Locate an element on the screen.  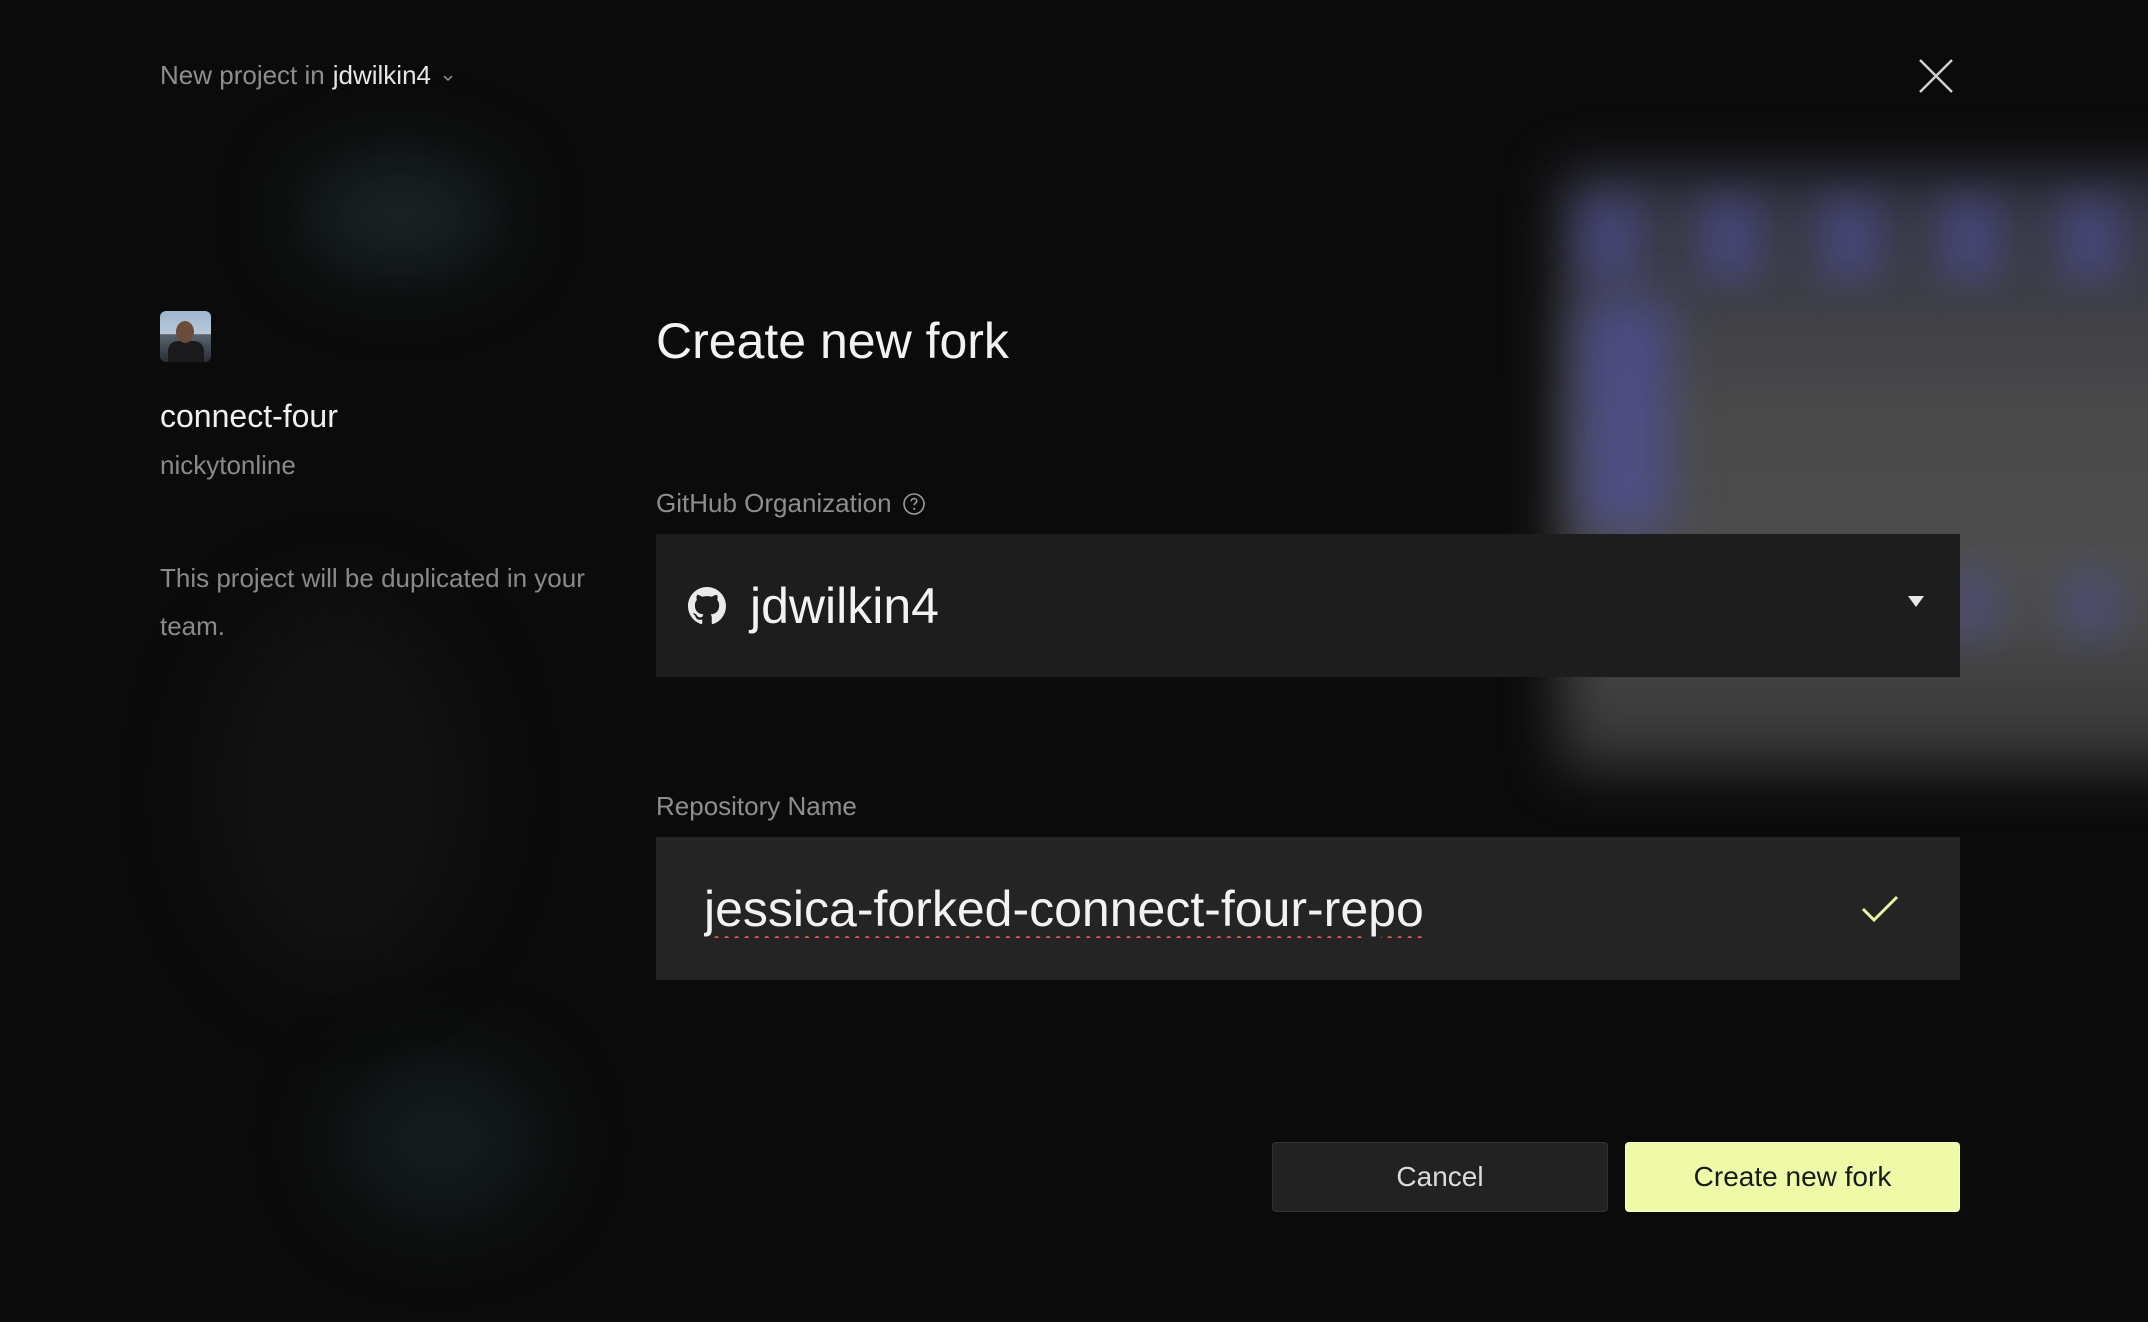
repo-name-input is located at coordinates (1254, 908).